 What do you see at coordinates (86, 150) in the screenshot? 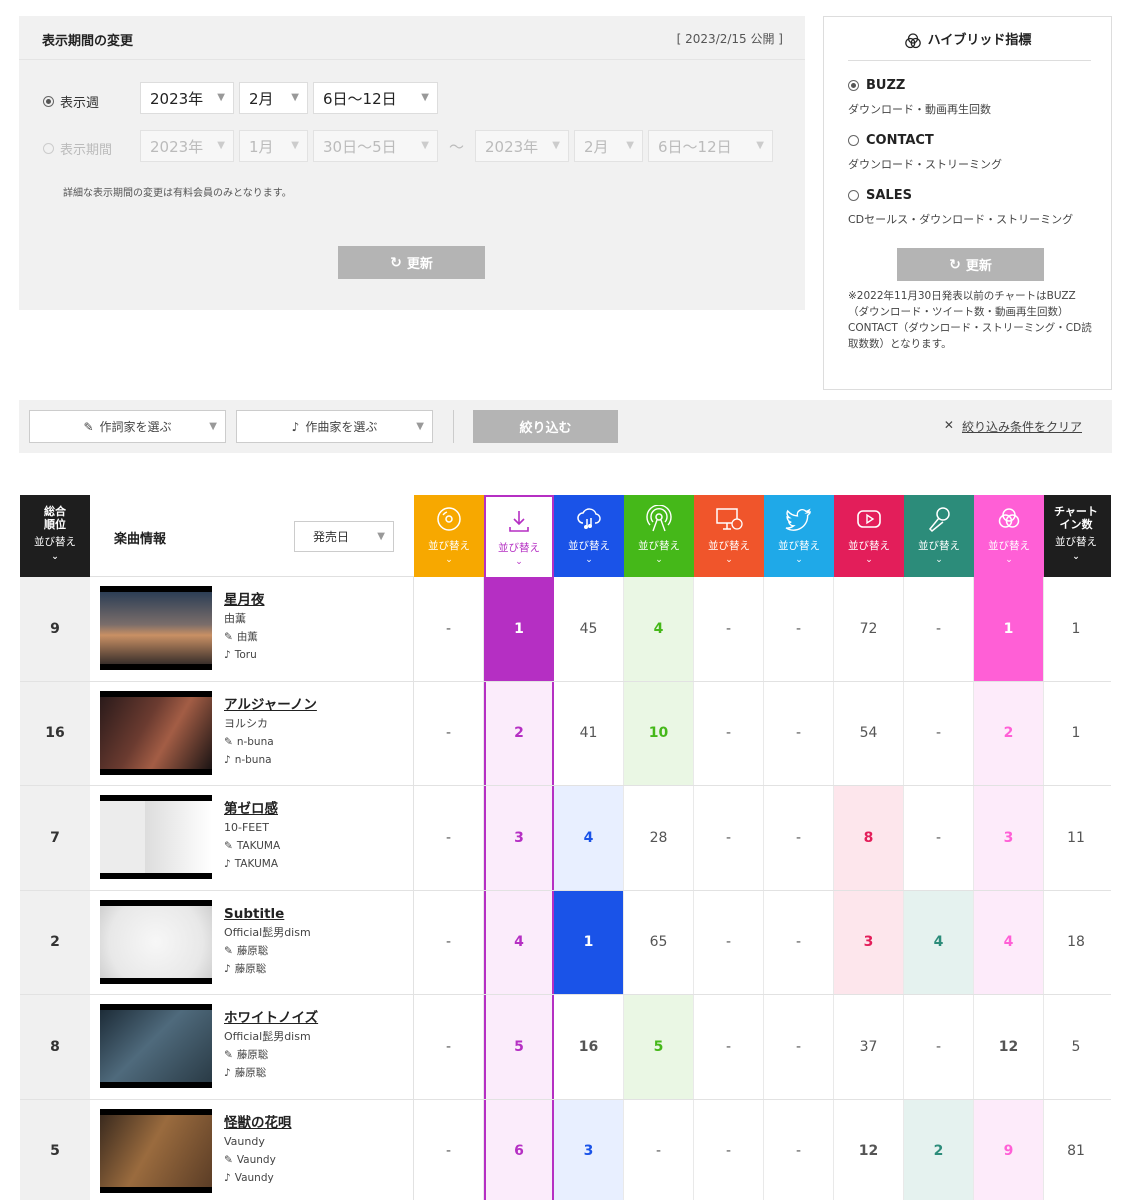
I see `range-label: 表示期間` at bounding box center [86, 150].